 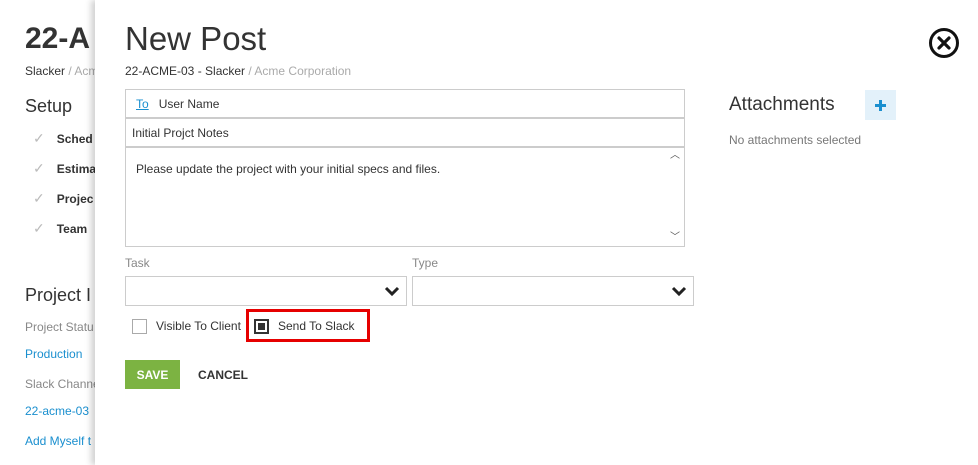 What do you see at coordinates (782, 104) in the screenshot?
I see `attachments-heading: Attachments` at bounding box center [782, 104].